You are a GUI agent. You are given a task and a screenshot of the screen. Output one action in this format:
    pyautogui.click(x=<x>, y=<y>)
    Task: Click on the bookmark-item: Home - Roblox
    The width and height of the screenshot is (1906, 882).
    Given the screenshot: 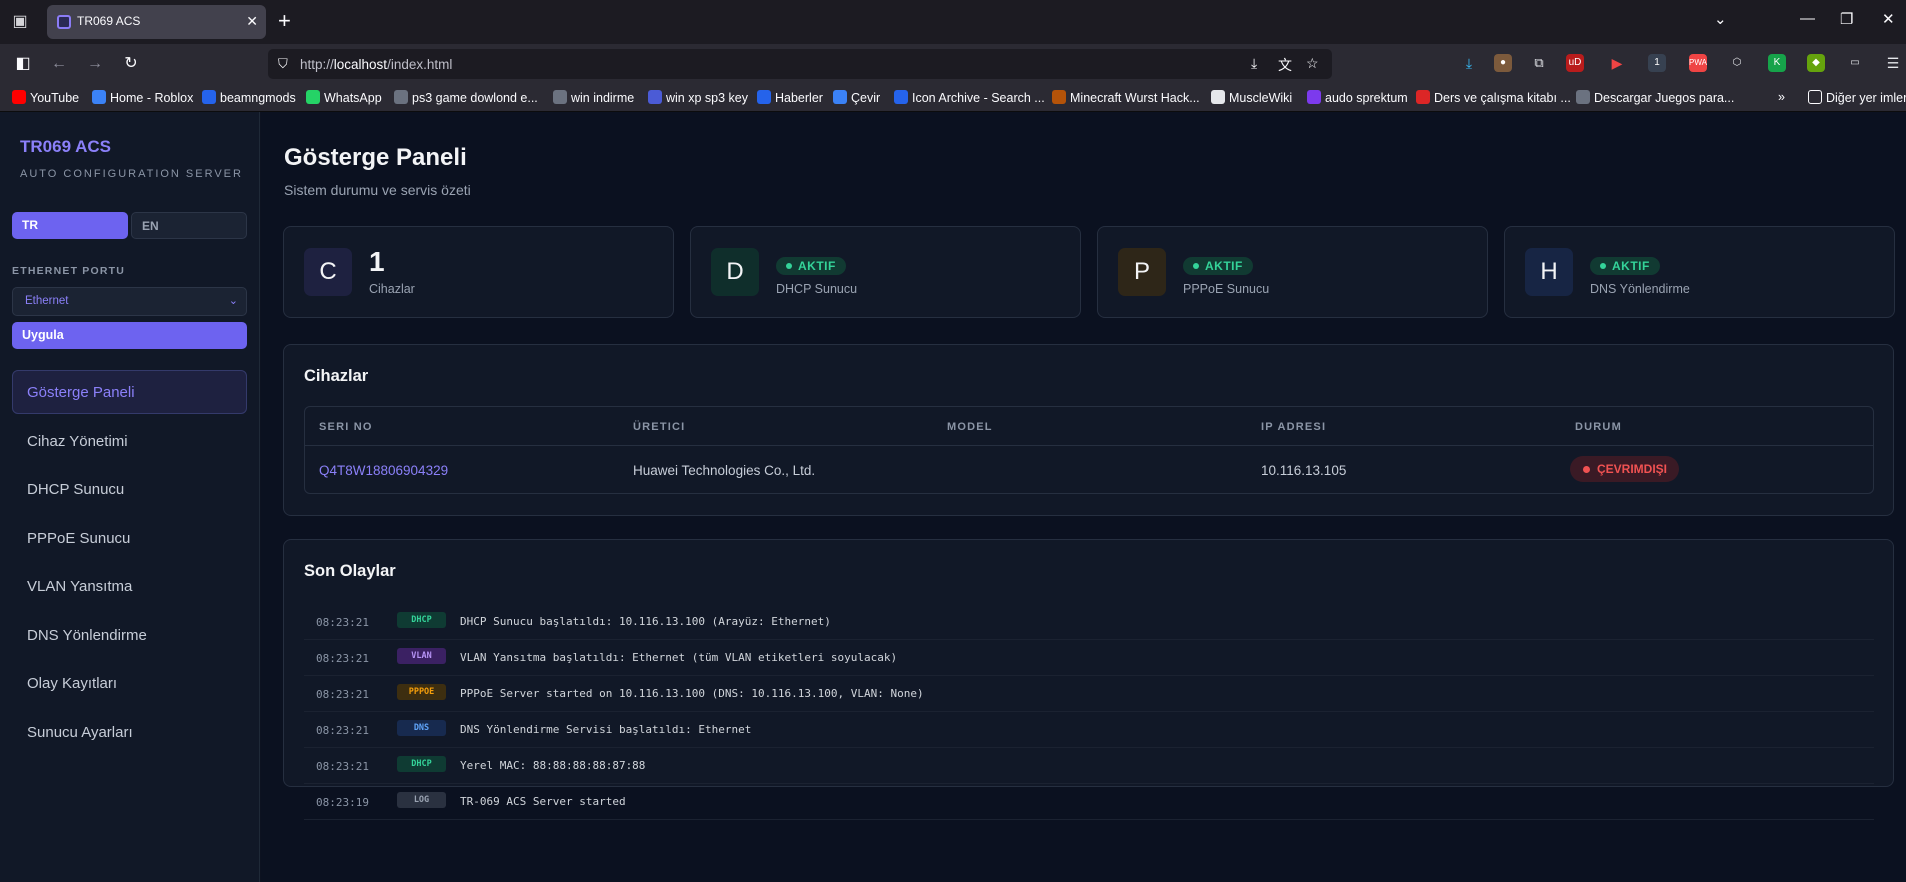 What is the action you would take?
    pyautogui.click(x=142, y=97)
    